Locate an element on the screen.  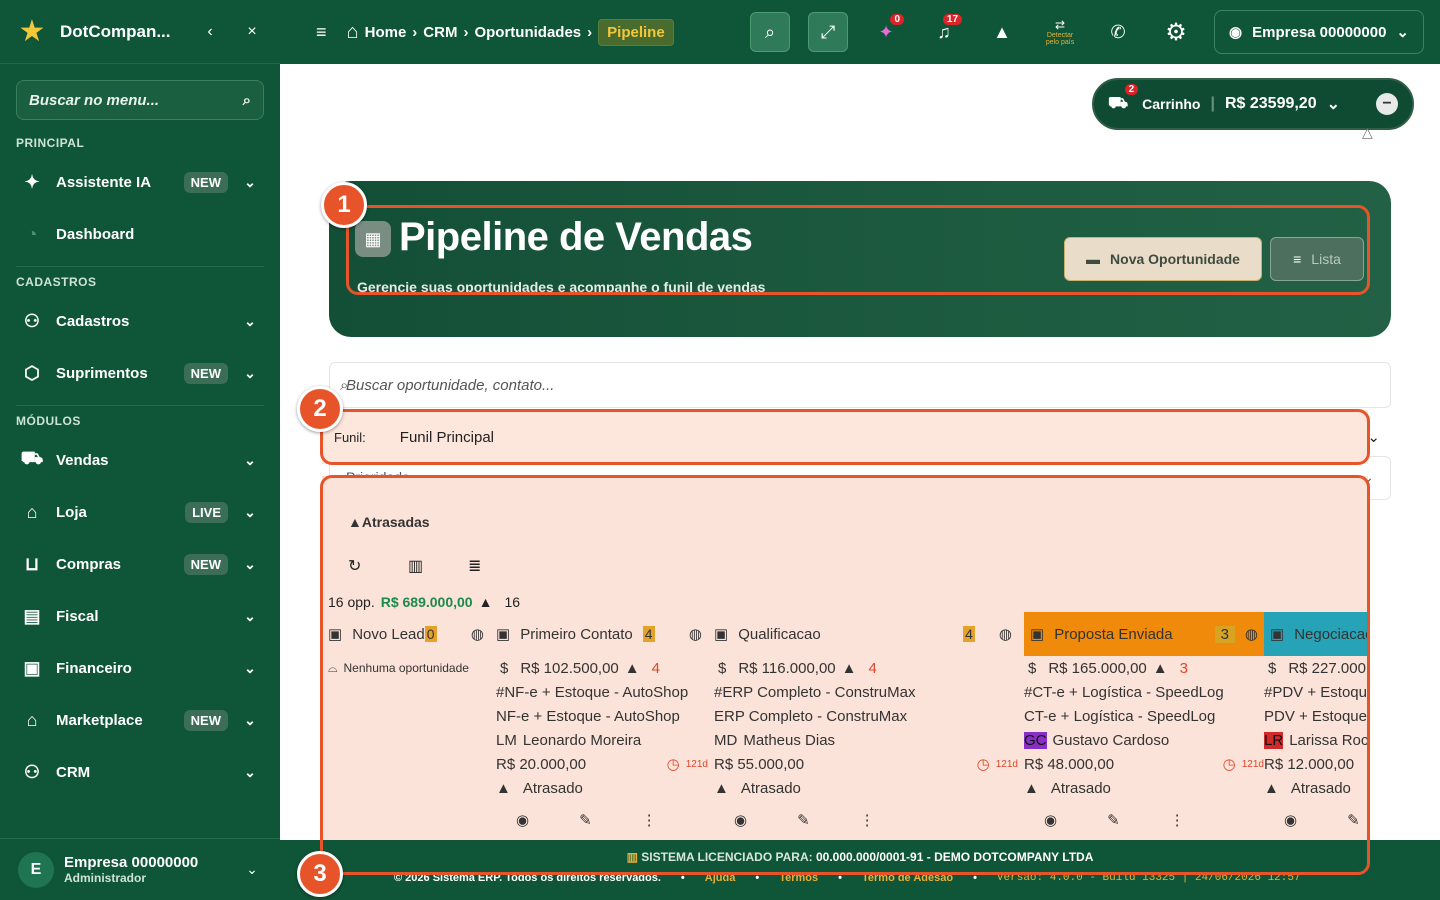
sidebar-item-label: Compras is located at coordinates (89, 564).